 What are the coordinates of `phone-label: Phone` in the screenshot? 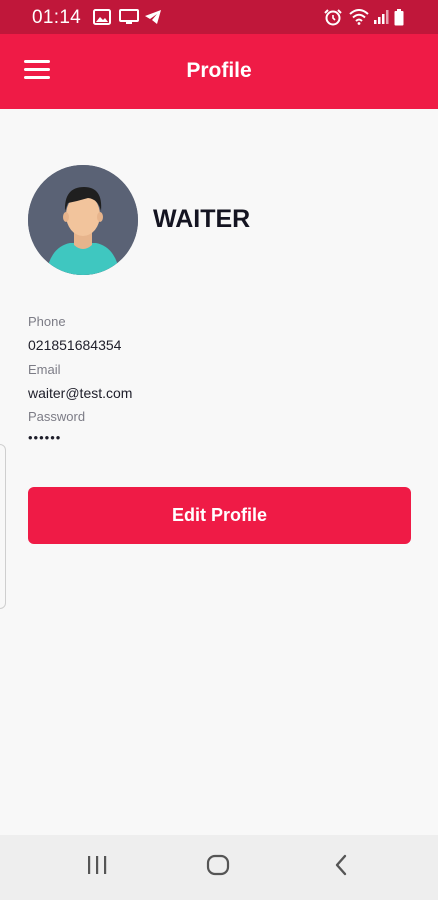 It's located at (47, 321).